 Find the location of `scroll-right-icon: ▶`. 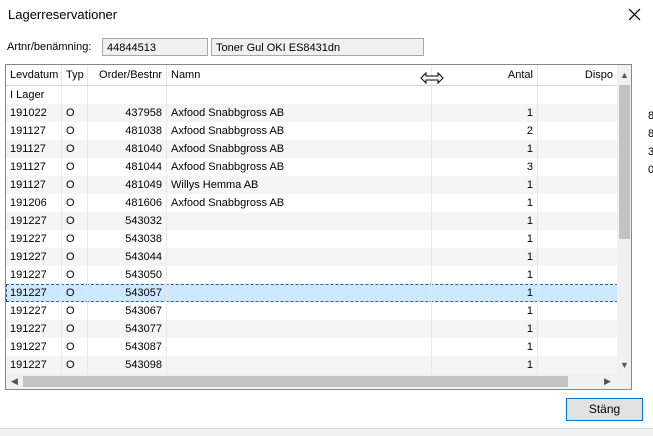

scroll-right-icon: ▶ is located at coordinates (607, 381).